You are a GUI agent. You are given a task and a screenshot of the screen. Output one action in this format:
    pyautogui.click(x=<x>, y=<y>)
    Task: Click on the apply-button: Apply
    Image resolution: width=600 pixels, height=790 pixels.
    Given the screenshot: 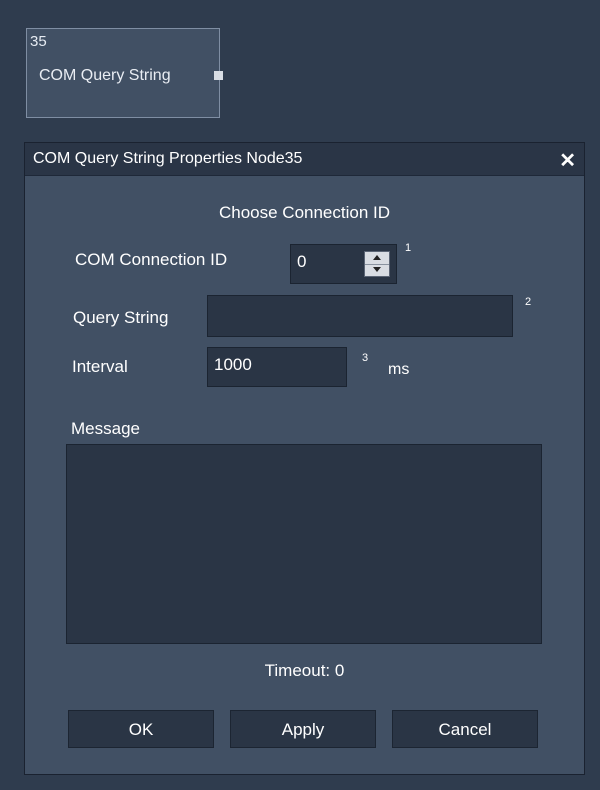 What is the action you would take?
    pyautogui.click(x=303, y=729)
    